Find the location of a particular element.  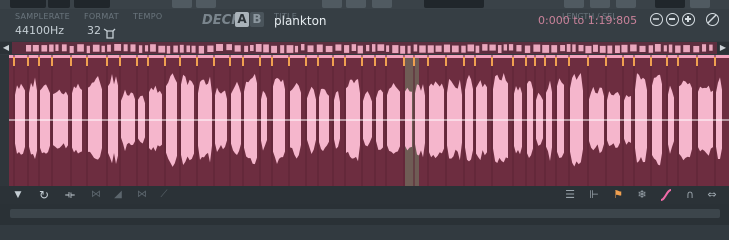

format-icon is located at coordinates (109, 33).